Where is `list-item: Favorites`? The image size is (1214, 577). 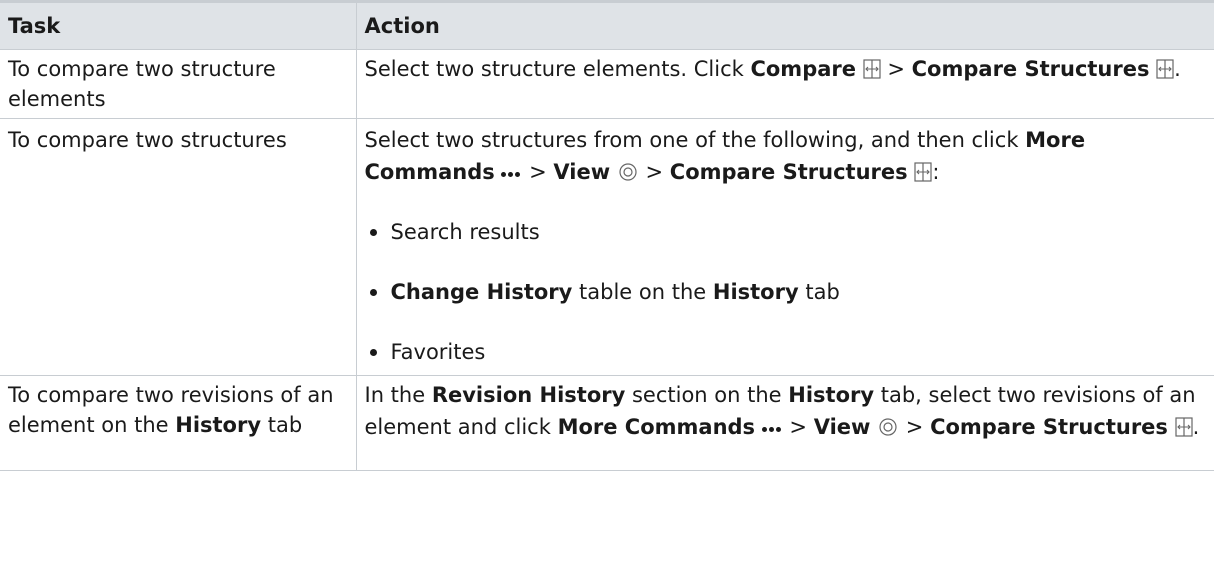
list-item: Favorites is located at coordinates (786, 352).